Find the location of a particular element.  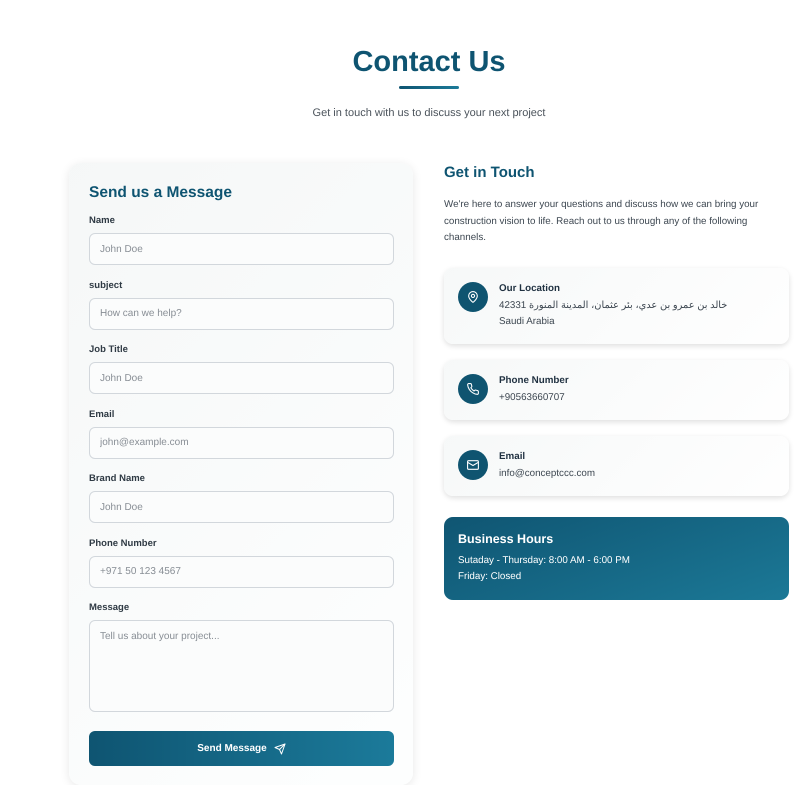

business-hours-title: Business Hours is located at coordinates (506, 539).